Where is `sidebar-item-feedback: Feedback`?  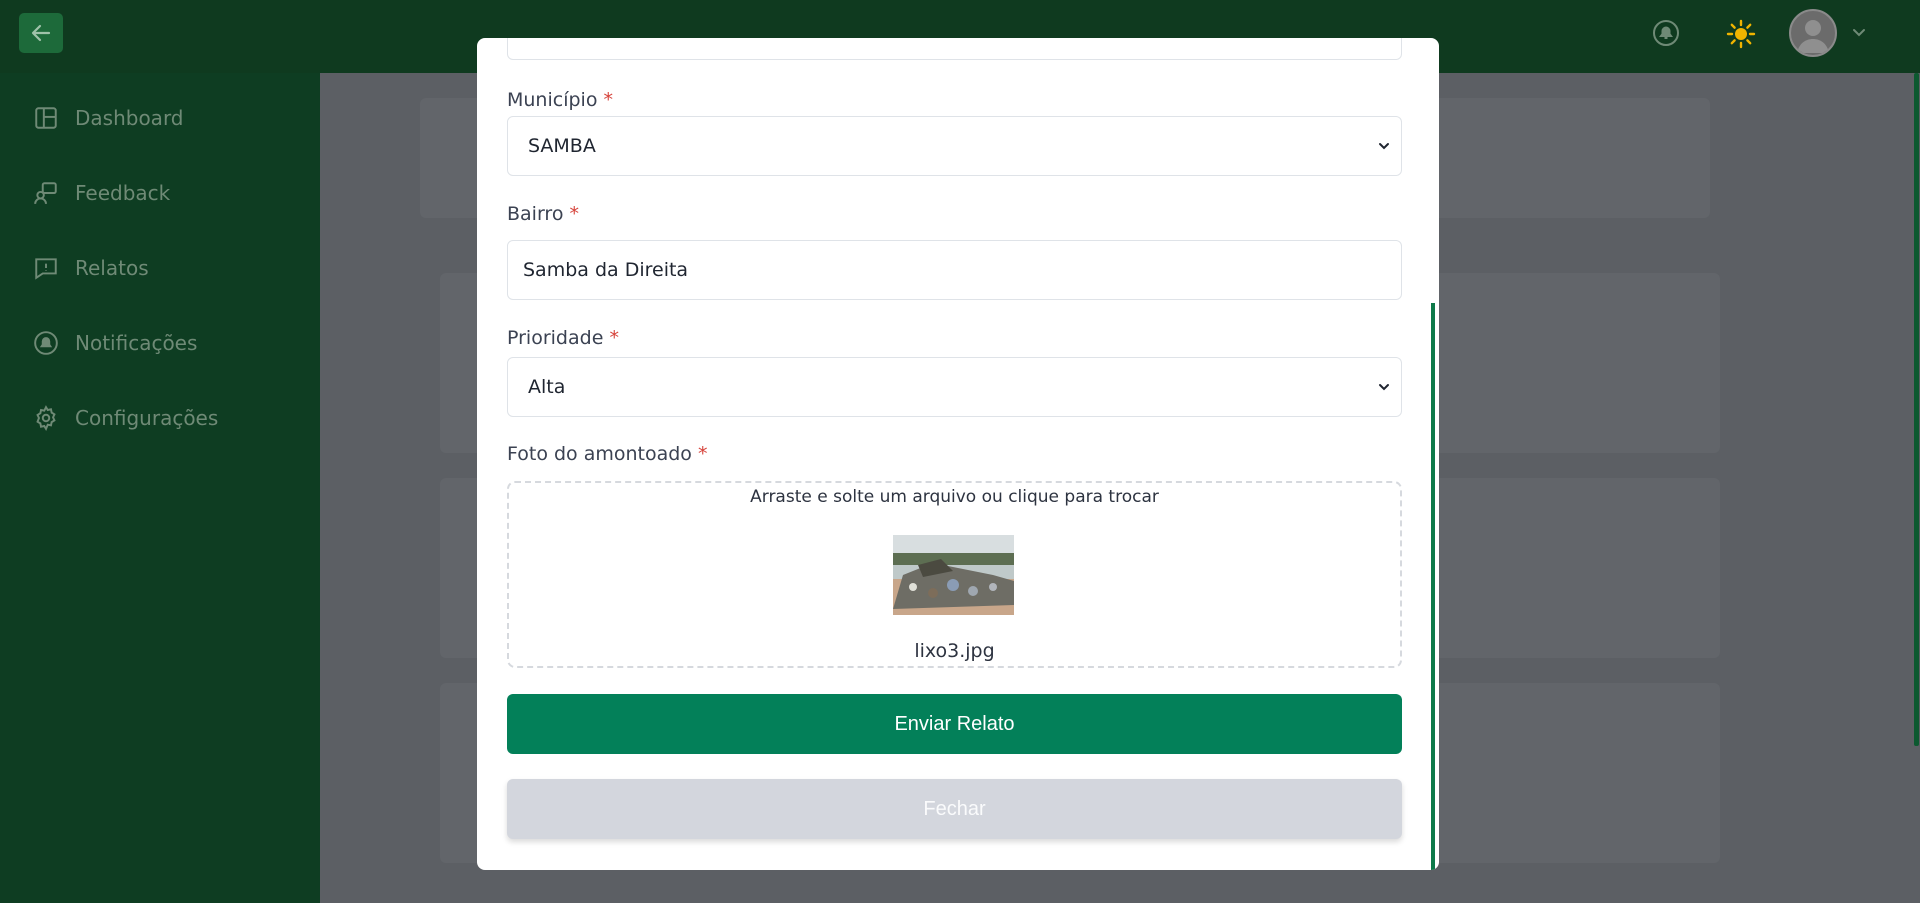 sidebar-item-feedback: Feedback is located at coordinates (101, 193).